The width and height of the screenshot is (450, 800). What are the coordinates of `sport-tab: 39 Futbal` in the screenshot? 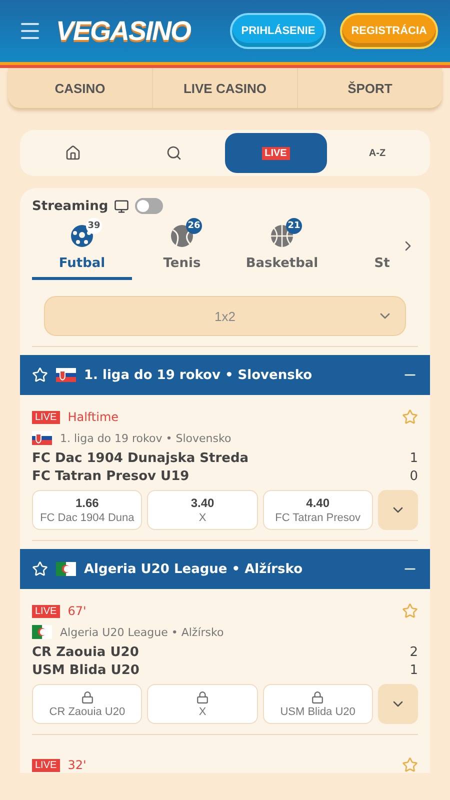 It's located at (82, 249).